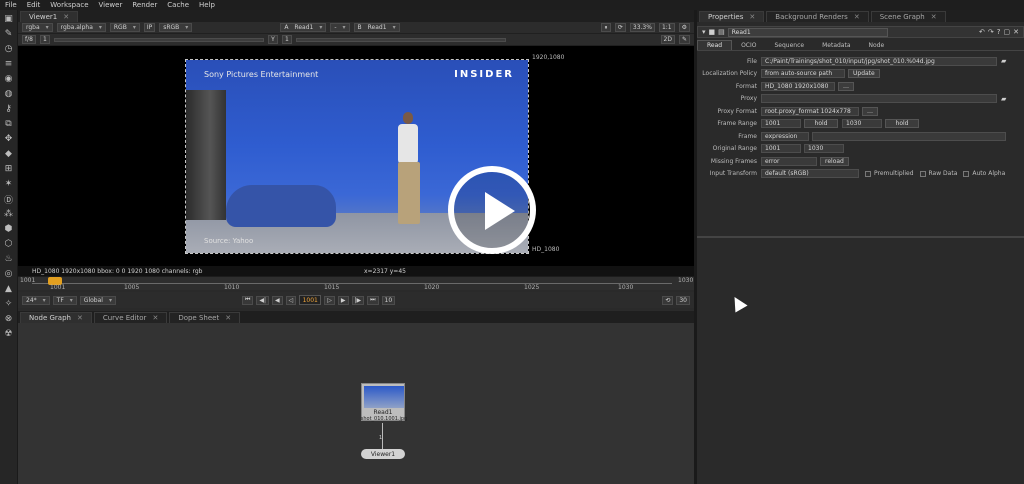 This screenshot has height=484, width=1024. What do you see at coordinates (303, 27) in the screenshot?
I see `input-a-select: A Read1 ▾` at bounding box center [303, 27].